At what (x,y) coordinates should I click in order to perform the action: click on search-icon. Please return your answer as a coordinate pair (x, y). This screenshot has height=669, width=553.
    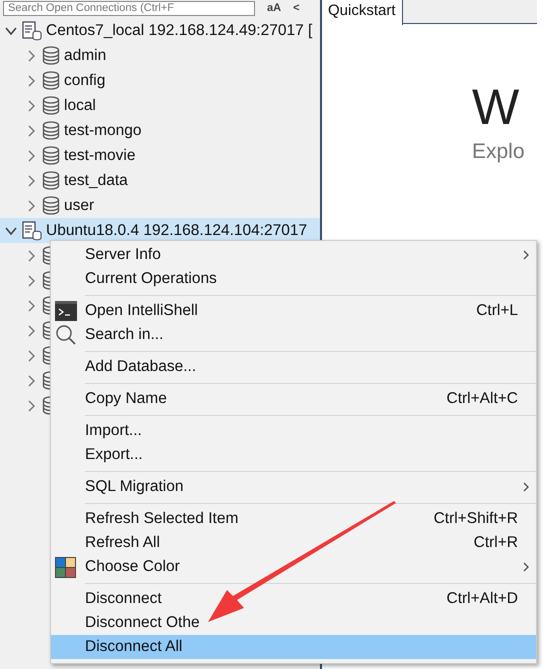
    Looking at the image, I should click on (66, 335).